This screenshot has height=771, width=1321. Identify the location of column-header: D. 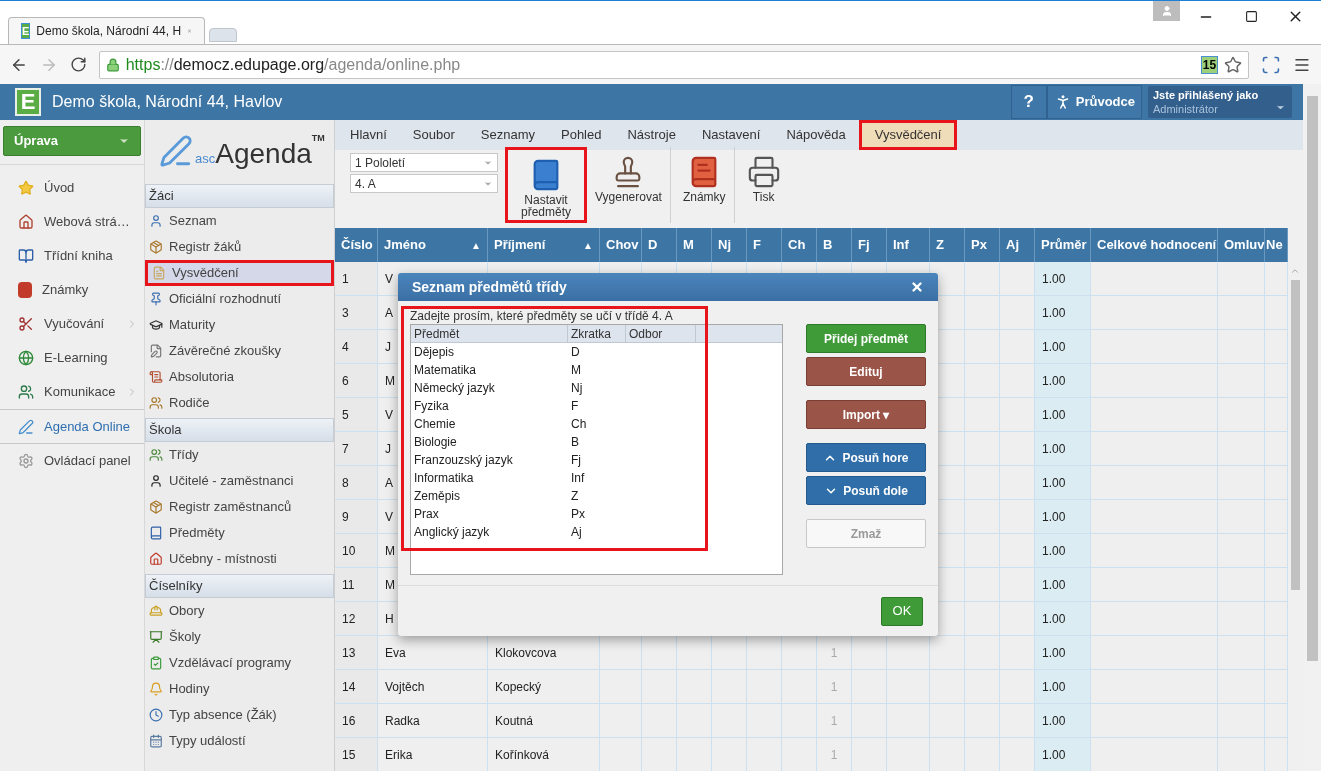
(653, 245).